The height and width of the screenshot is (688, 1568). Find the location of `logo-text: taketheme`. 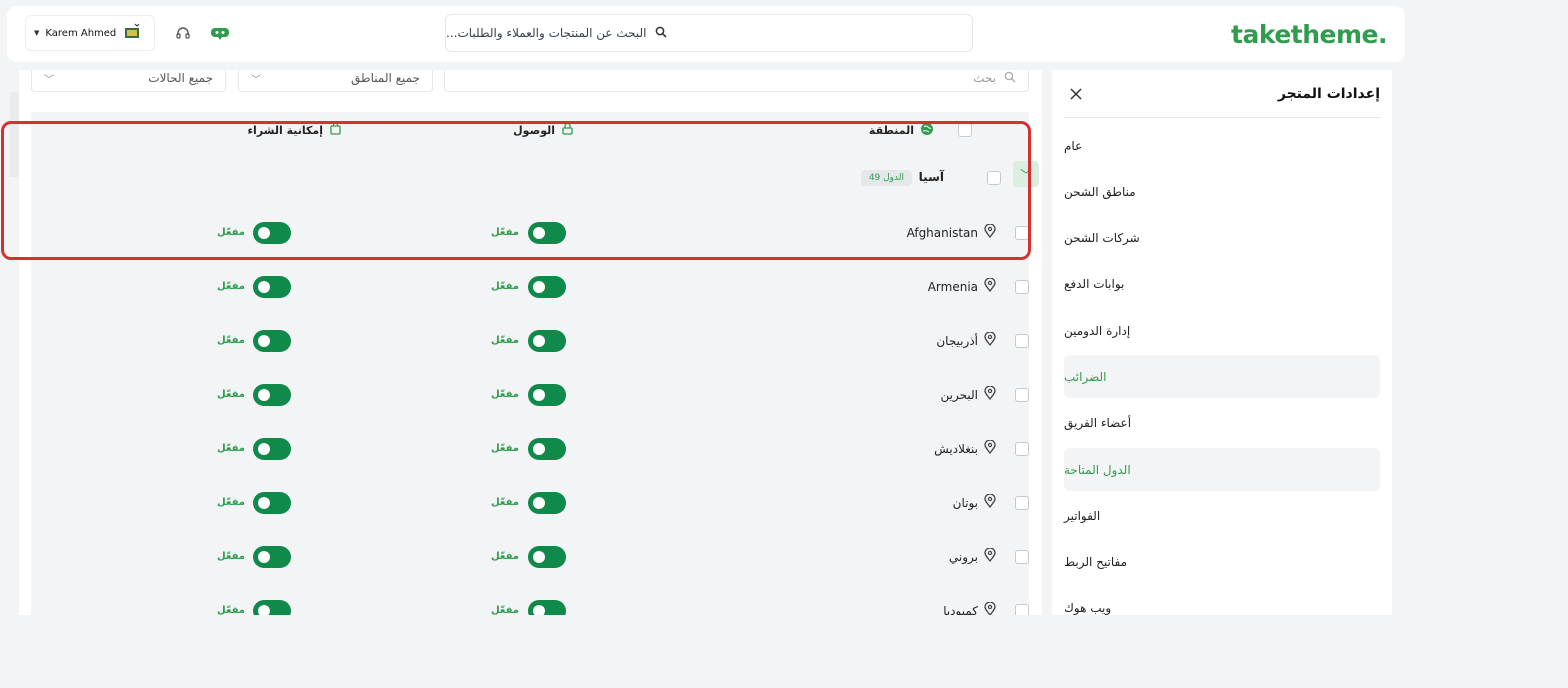

logo-text: taketheme is located at coordinates (1304, 34).